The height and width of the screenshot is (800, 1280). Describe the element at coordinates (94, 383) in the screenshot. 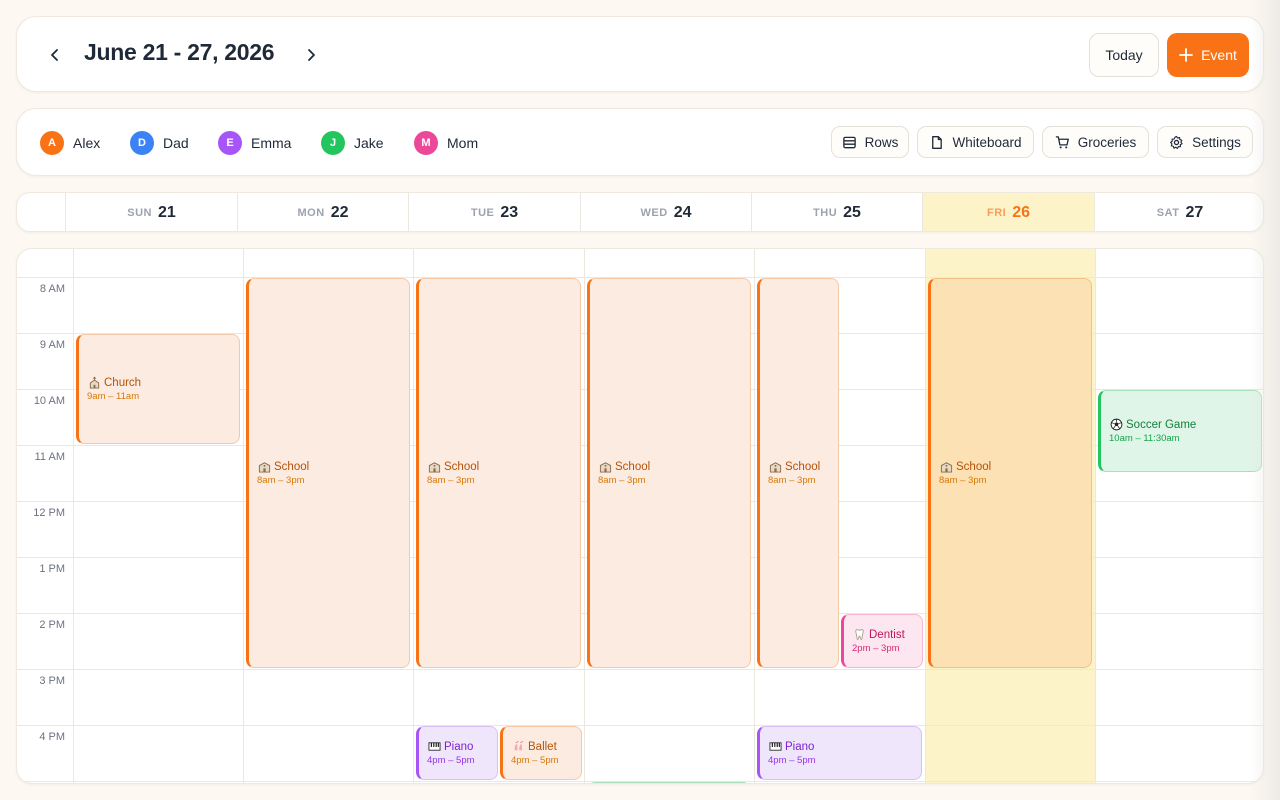

I see `church-icon` at that location.